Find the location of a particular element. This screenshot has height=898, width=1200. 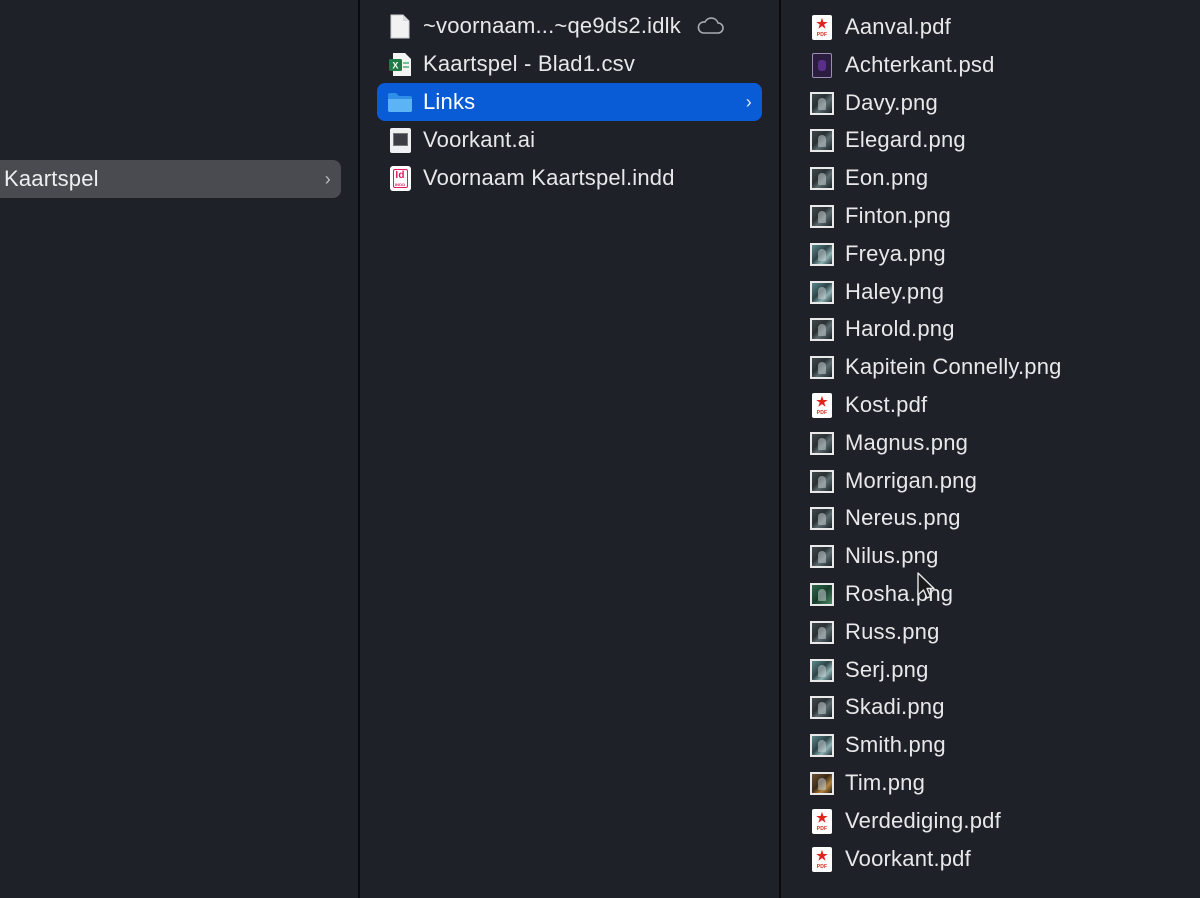

list-item: Serj.png is located at coordinates (999, 670).